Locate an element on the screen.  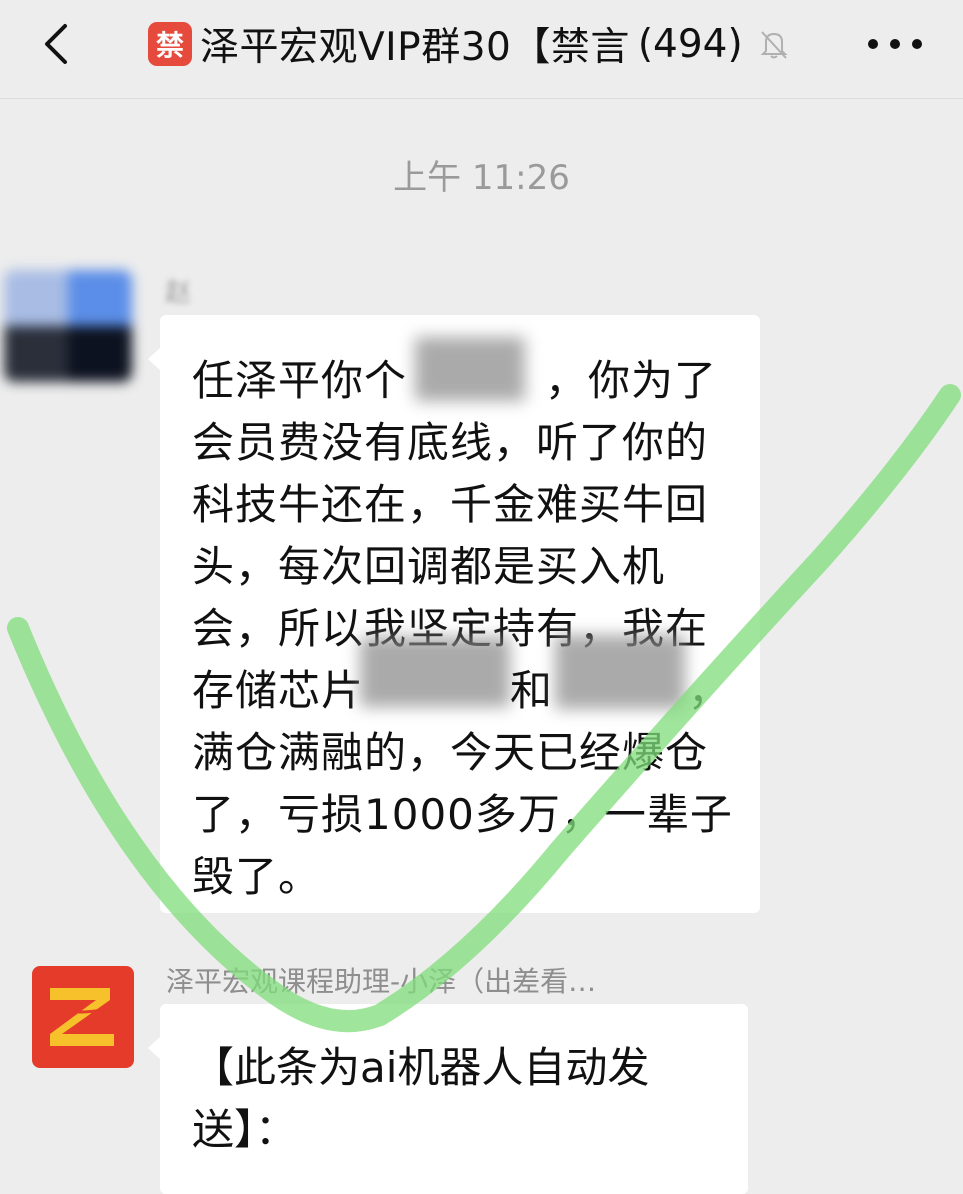
member-count: (494) is located at coordinates (690, 44).